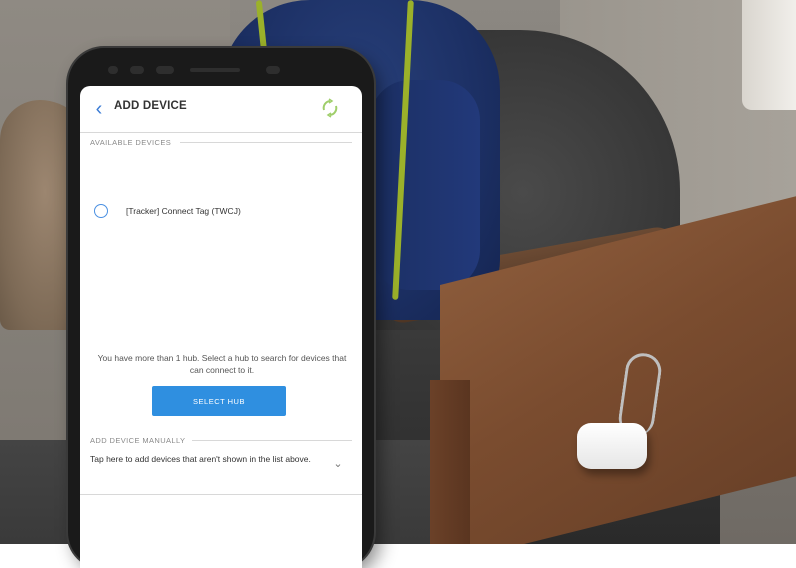 Image resolution: width=796 pixels, height=568 pixels. I want to click on chevron-left-icon: ‹, so click(99, 109).